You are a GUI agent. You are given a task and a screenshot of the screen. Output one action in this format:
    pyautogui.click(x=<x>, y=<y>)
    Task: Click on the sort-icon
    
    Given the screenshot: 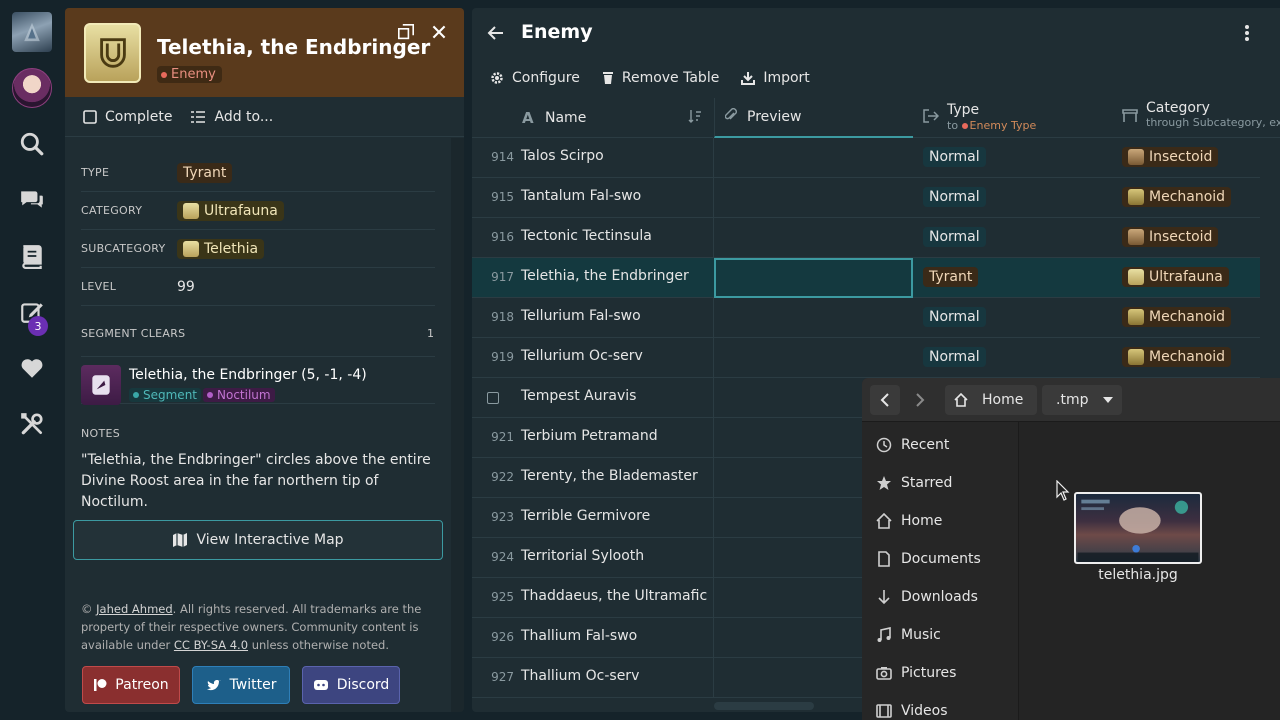 What is the action you would take?
    pyautogui.click(x=695, y=118)
    